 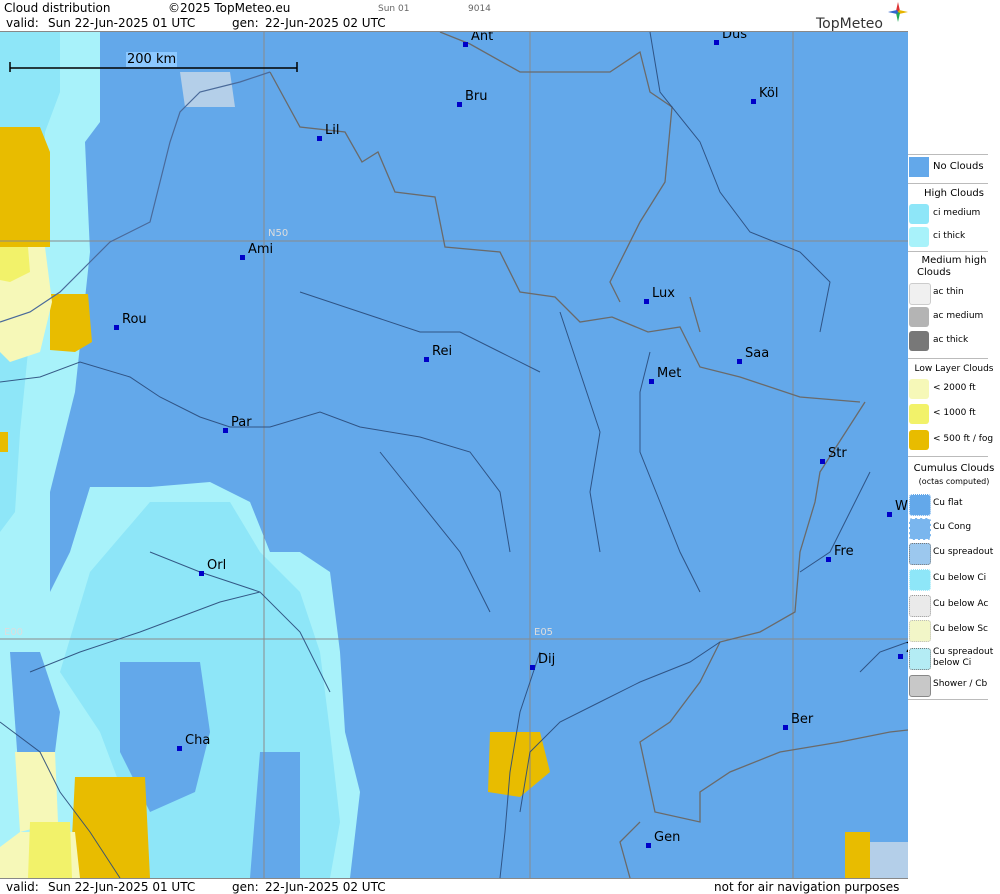 I want to click on legend-label: < 2000 ft, so click(x=954, y=388).